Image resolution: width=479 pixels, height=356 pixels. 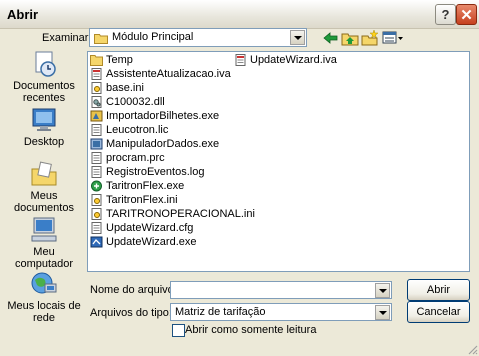 I want to click on dll-file-icon, so click(x=96, y=102).